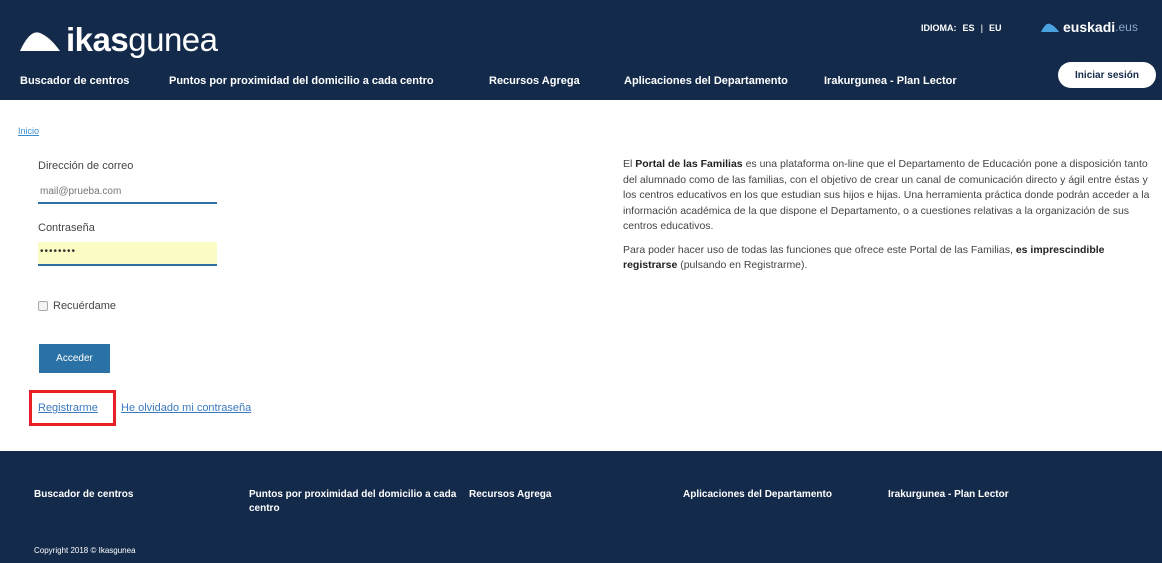 This screenshot has height=563, width=1162. Describe the element at coordinates (66, 228) in the screenshot. I see `password-label: Contraseña` at that location.